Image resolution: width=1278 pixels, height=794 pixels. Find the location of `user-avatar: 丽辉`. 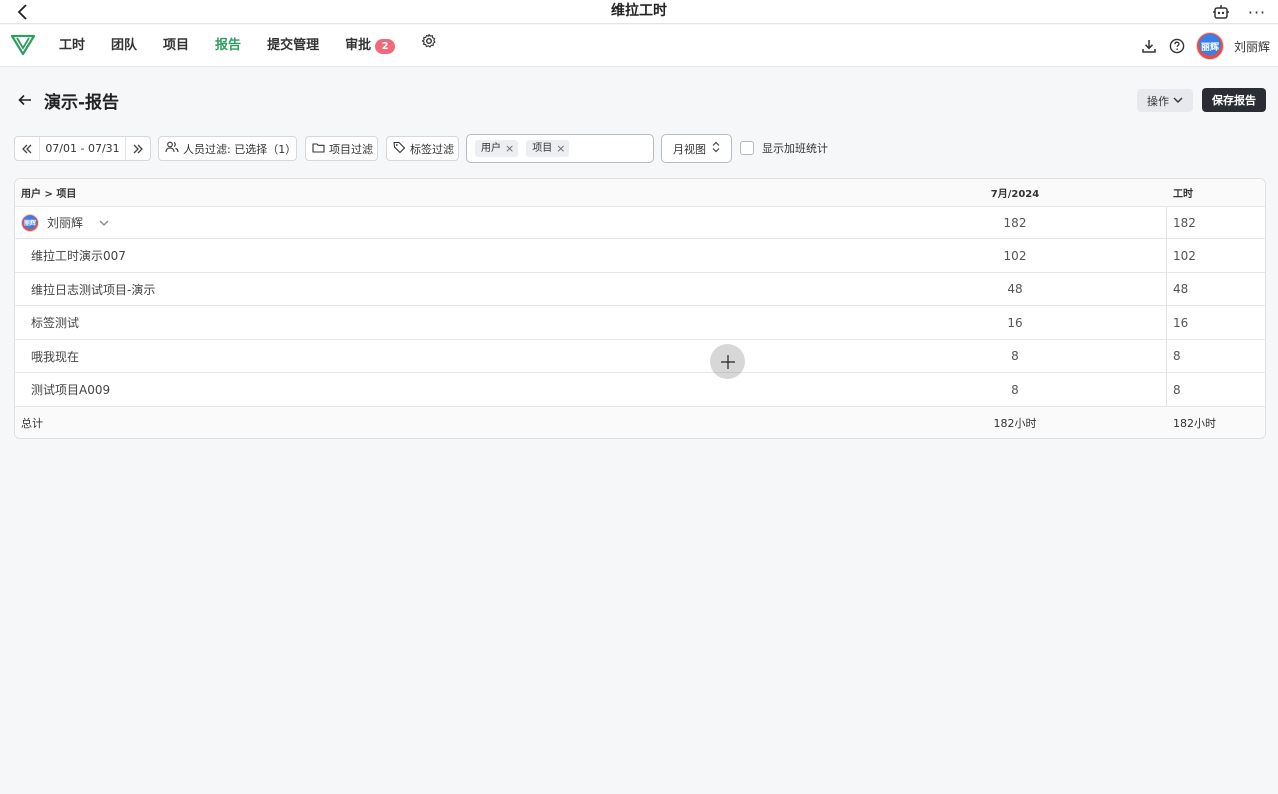

user-avatar: 丽辉 is located at coordinates (1209, 46).